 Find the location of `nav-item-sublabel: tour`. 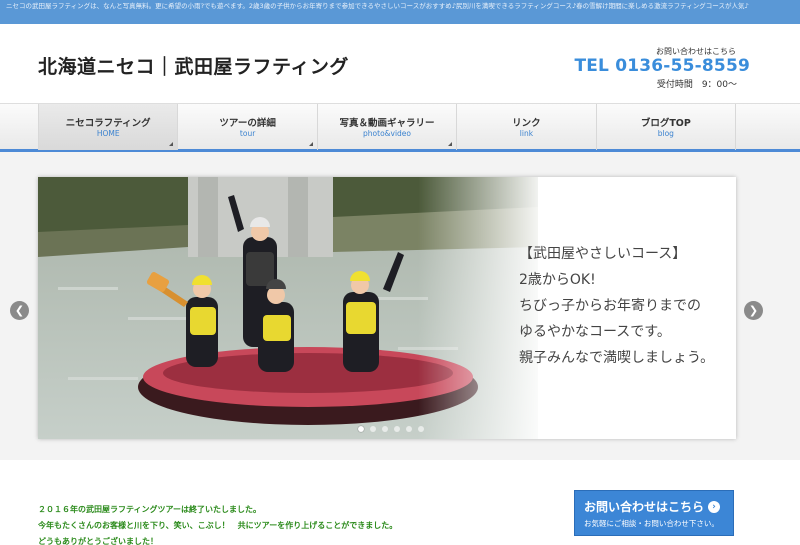

nav-item-sublabel: tour is located at coordinates (247, 133).